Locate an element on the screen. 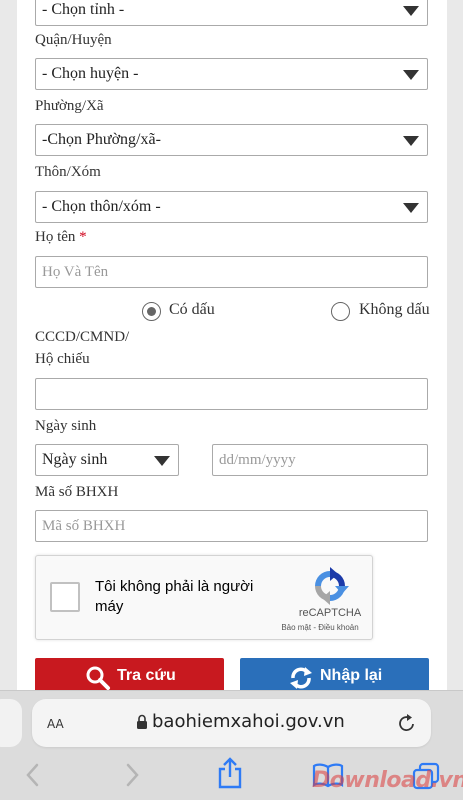 The width and height of the screenshot is (463, 800). birth-select: Ngày sinh is located at coordinates (107, 460).